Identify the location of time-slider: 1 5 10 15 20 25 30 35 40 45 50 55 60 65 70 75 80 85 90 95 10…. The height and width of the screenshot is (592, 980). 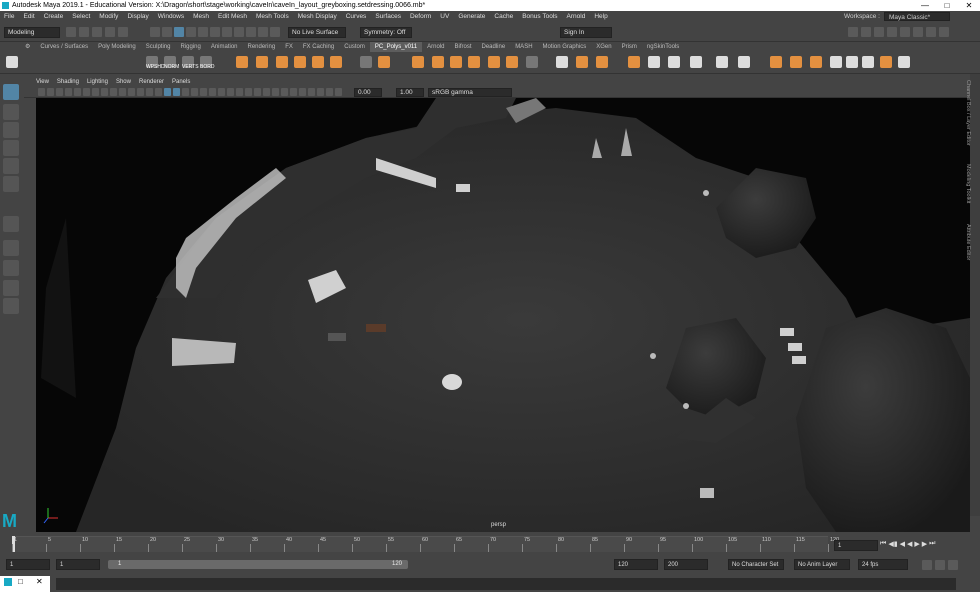
(490, 543).